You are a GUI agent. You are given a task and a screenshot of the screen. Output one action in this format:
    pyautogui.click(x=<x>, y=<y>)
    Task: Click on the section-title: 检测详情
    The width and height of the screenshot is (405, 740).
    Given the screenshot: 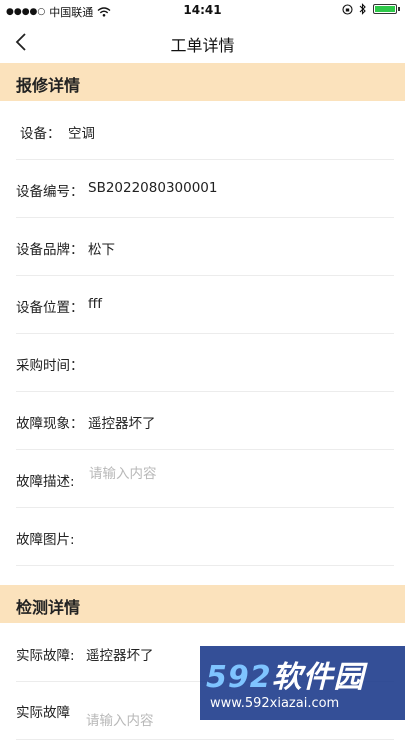 What is the action you would take?
    pyautogui.click(x=48, y=607)
    